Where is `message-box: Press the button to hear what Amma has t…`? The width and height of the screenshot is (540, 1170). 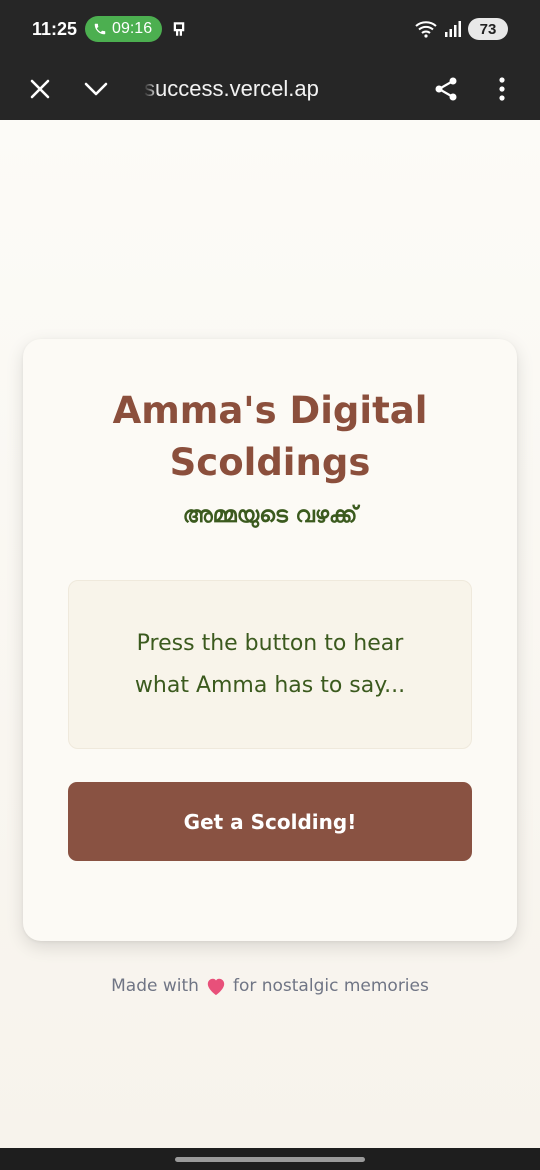
message-box: Press the button to hear what Amma has t… is located at coordinates (270, 664).